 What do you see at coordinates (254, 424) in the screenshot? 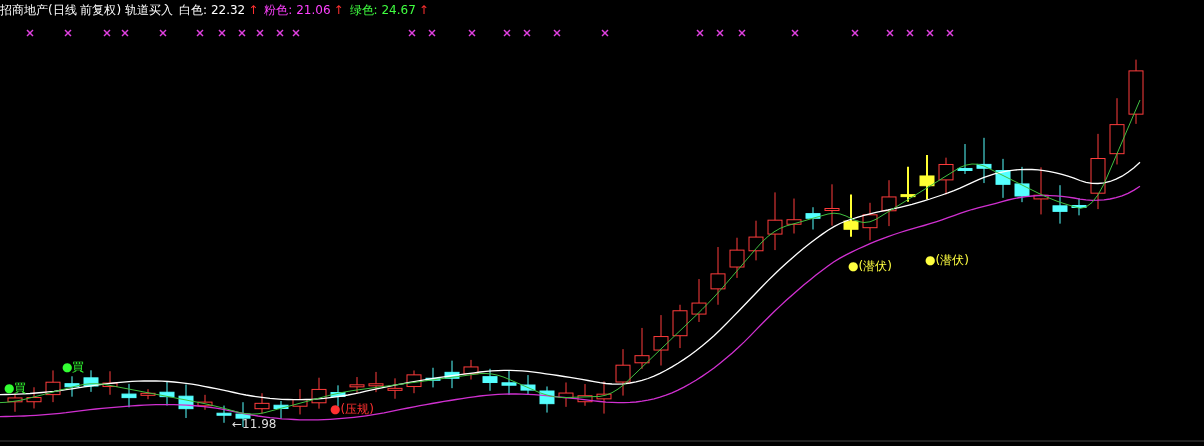
I see `signal-label: ←11.98` at bounding box center [254, 424].